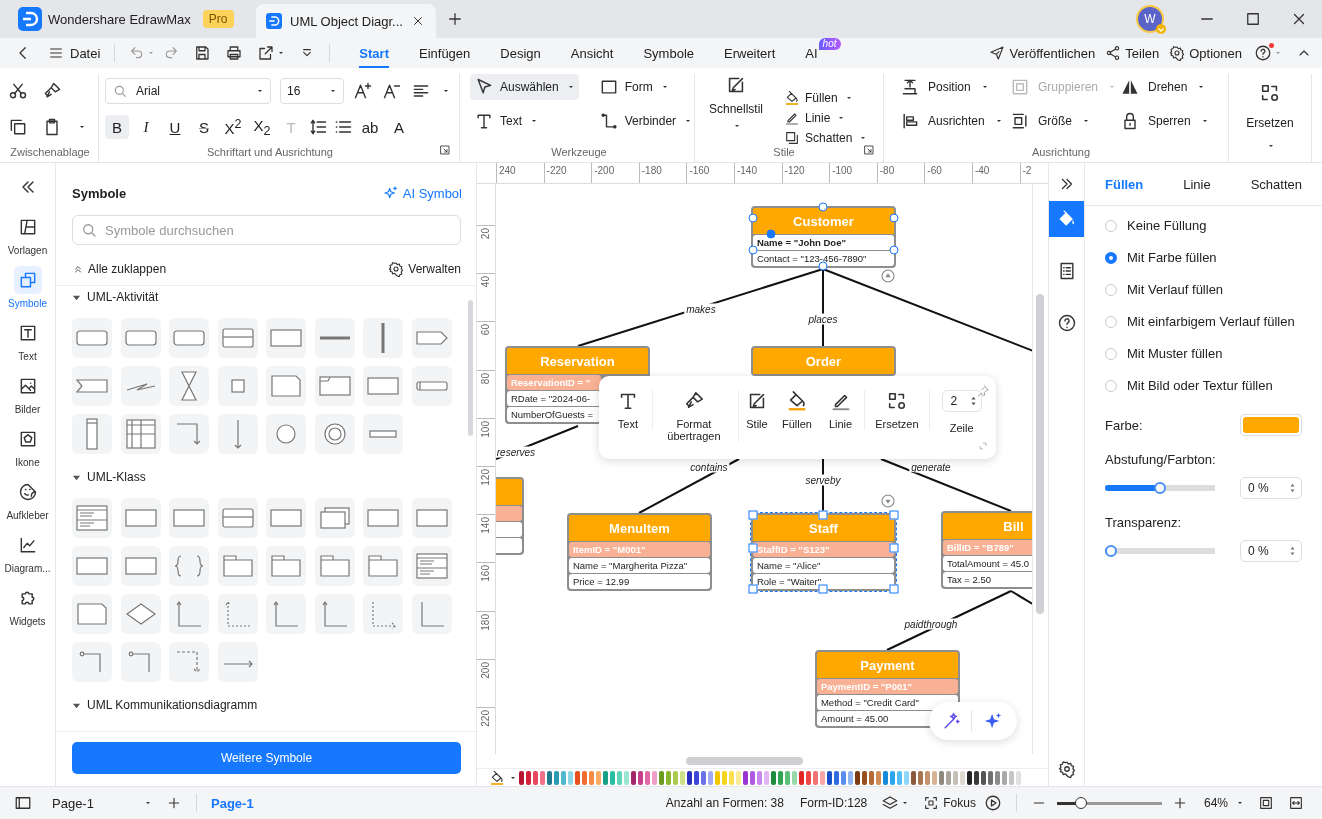  What do you see at coordinates (266, 758) in the screenshot?
I see `more-symbols-button: Weitere Symbole` at bounding box center [266, 758].